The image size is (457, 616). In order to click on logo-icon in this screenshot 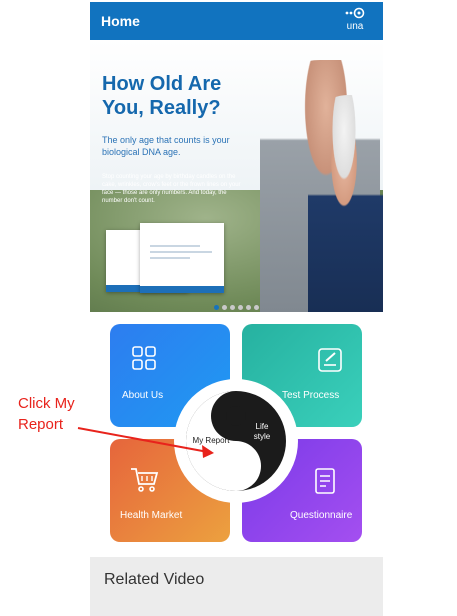, I will do `click(355, 13)`.